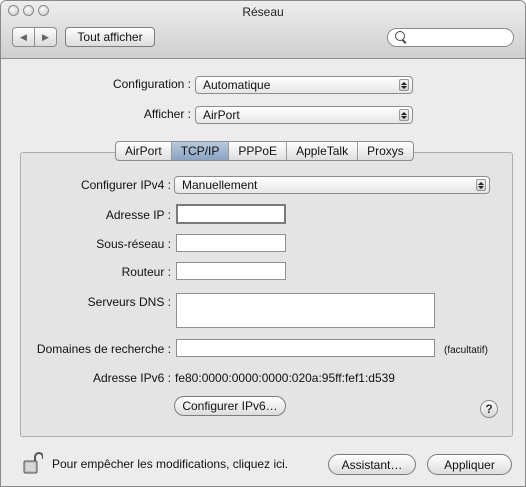 The image size is (526, 487). What do you see at coordinates (138, 215) in the screenshot?
I see `ip-address-label: Adresse IP :` at bounding box center [138, 215].